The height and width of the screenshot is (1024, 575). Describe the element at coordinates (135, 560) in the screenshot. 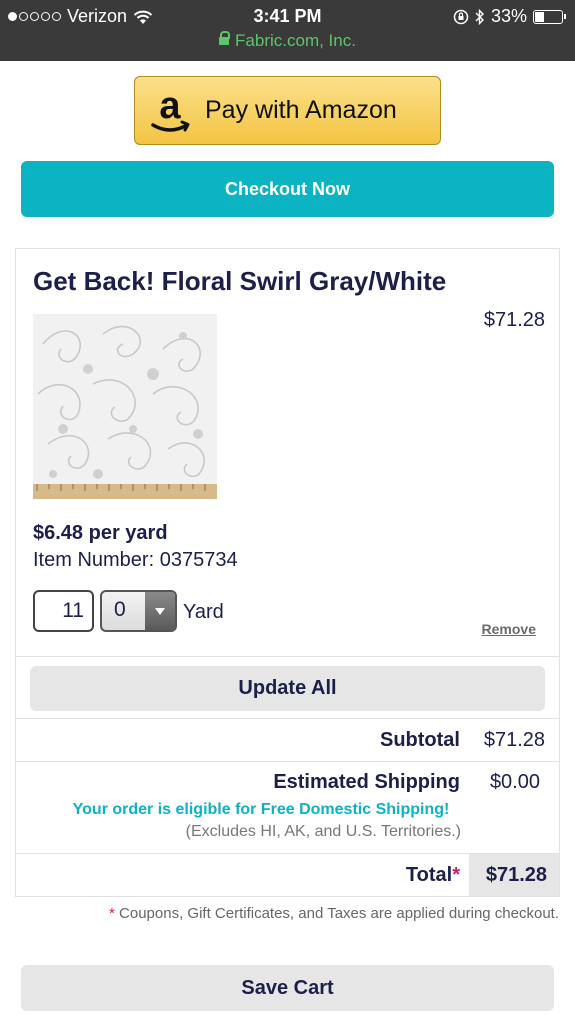

I see `item-number: Item Number: 0375734` at that location.